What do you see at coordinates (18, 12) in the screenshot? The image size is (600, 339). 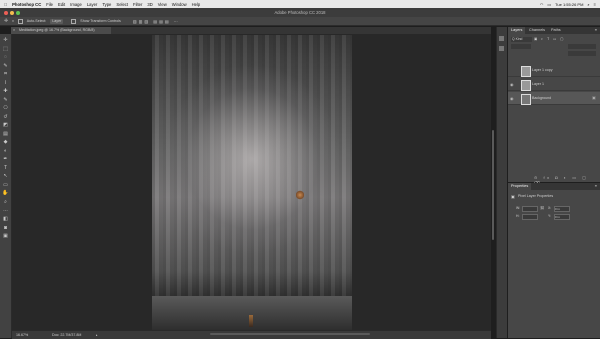 I see `maximize-window-icon` at bounding box center [18, 12].